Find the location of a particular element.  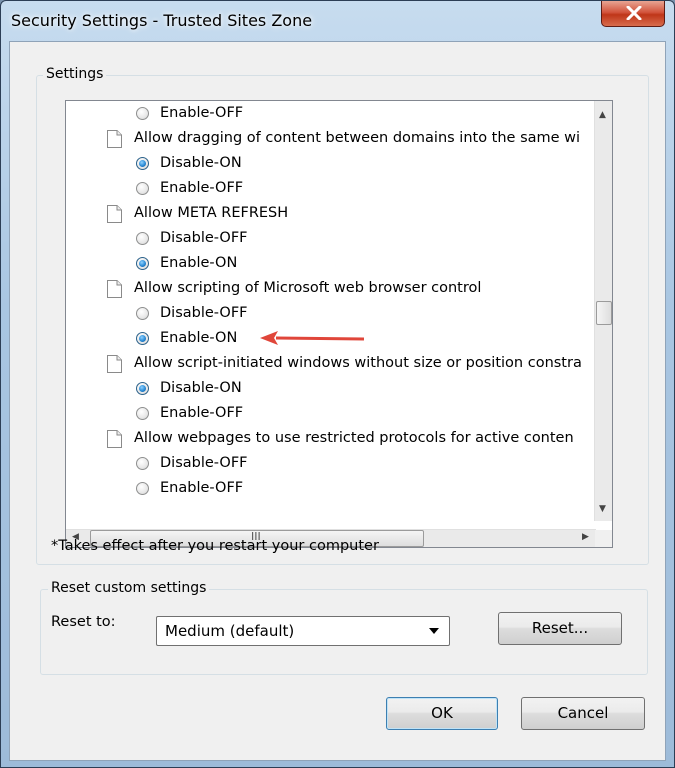

reset-to-label: Reset to: is located at coordinates (83, 622).